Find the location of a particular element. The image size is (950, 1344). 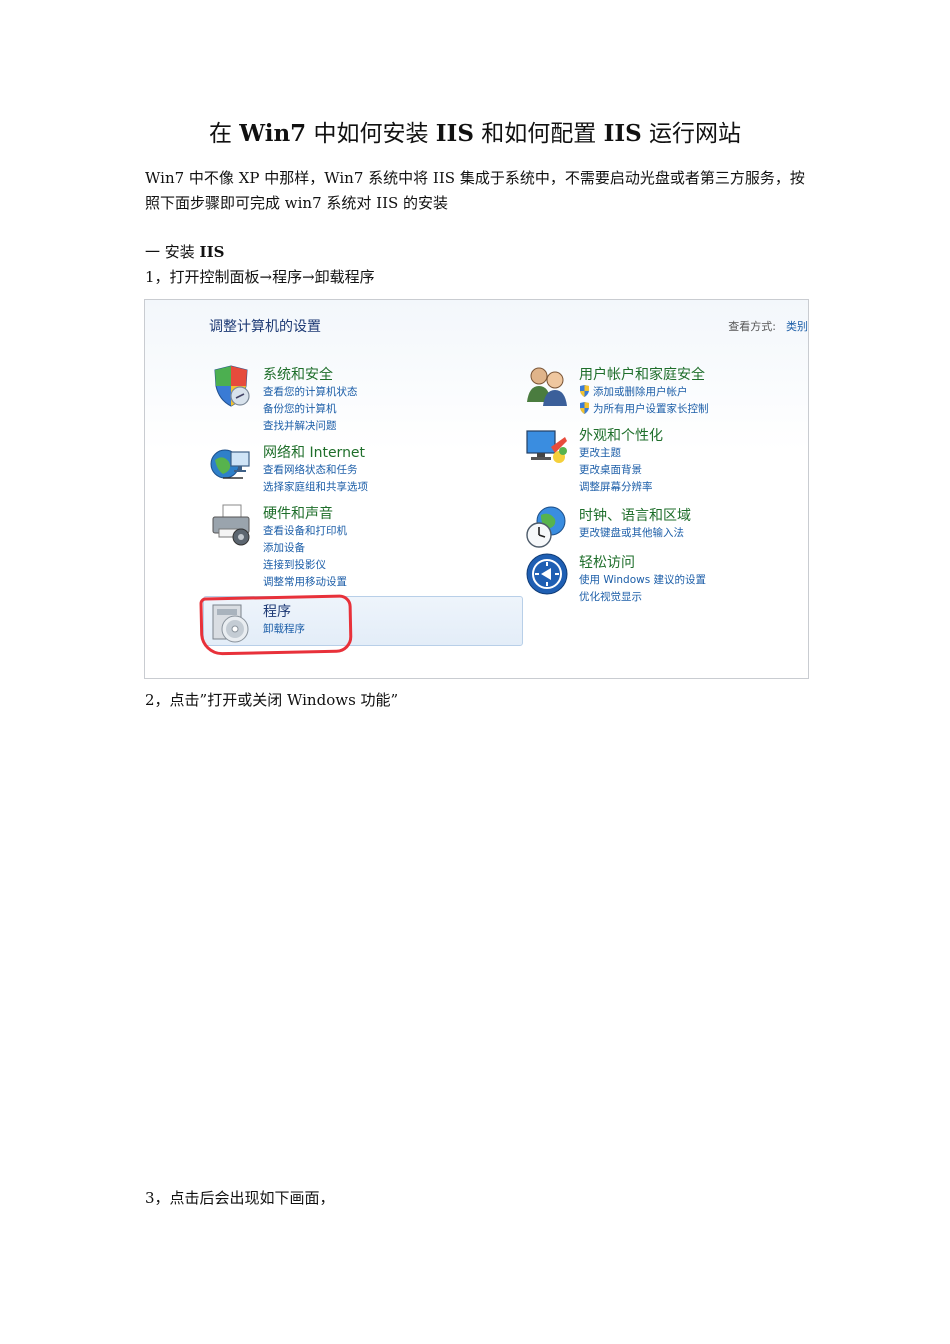

link-keyboard-input: 更改键盘或其他输入法 is located at coordinates (631, 533).